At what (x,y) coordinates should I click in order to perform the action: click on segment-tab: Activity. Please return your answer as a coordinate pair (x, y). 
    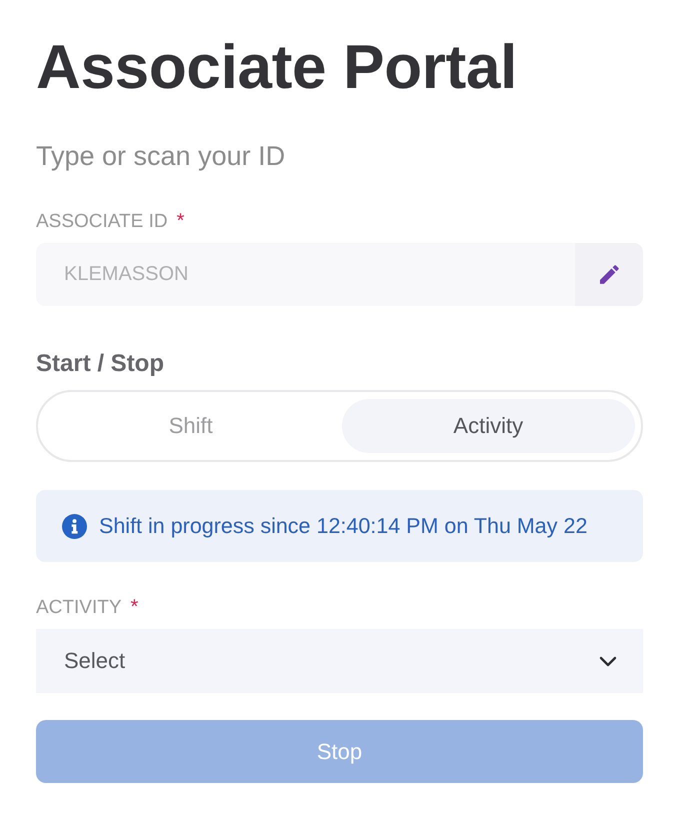
    Looking at the image, I should click on (488, 426).